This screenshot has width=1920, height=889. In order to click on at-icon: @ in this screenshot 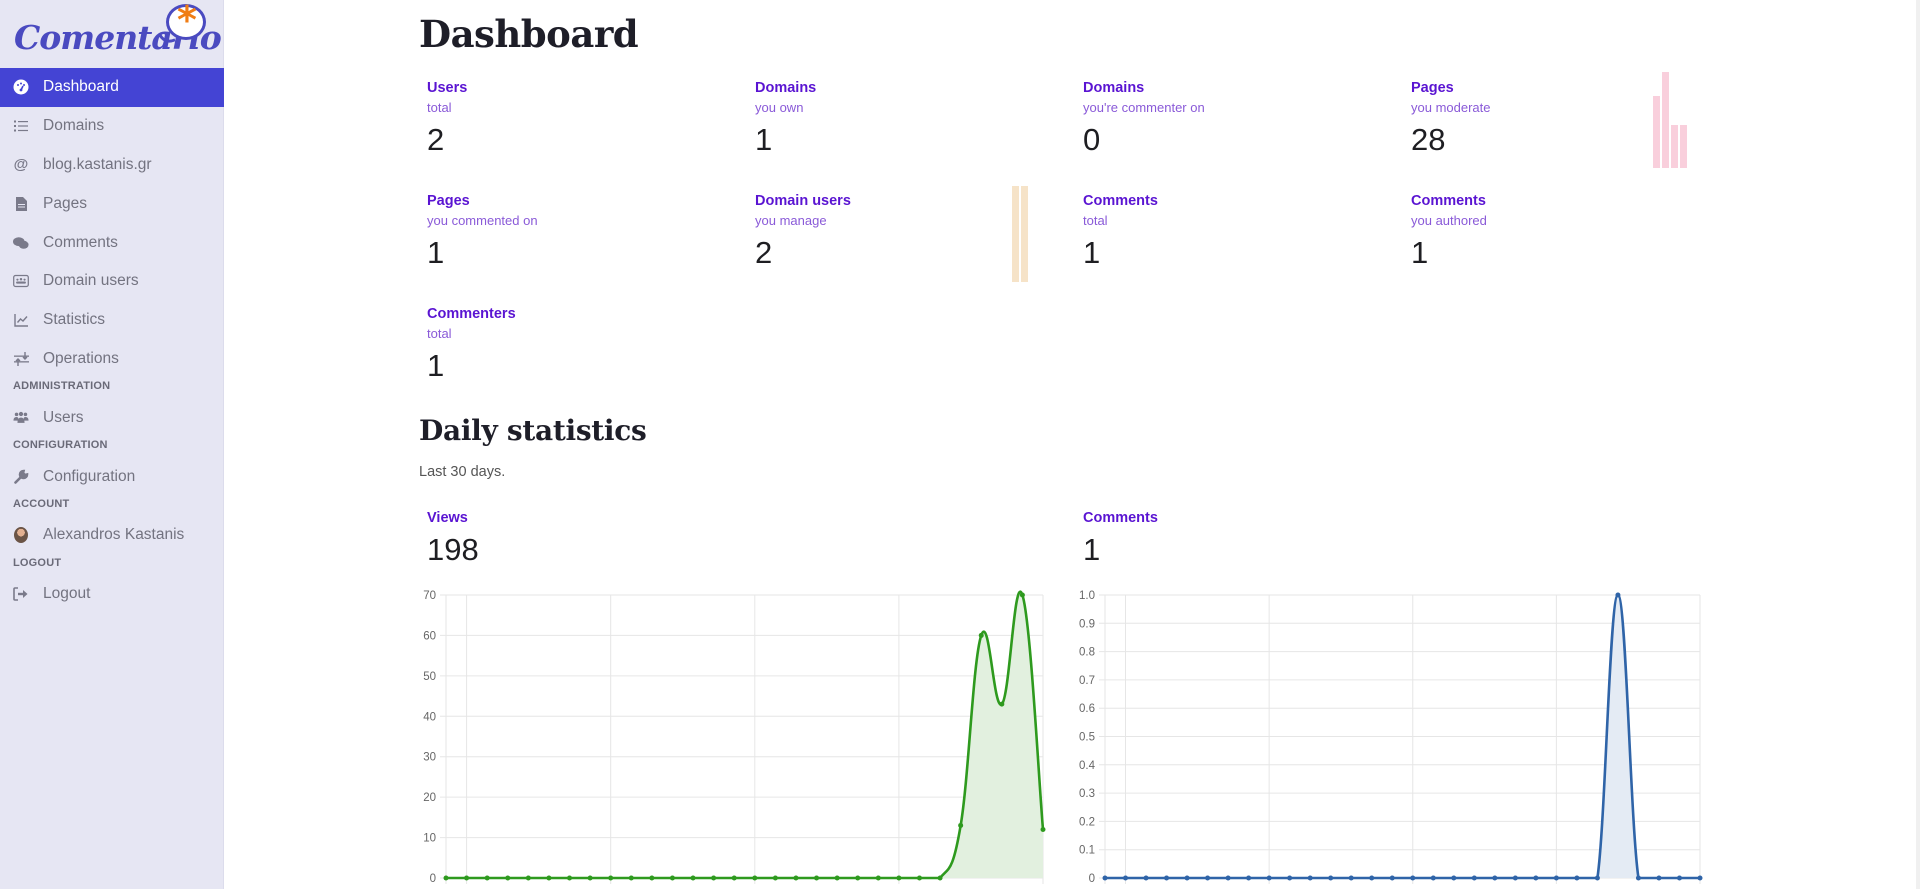, I will do `click(21, 165)`.